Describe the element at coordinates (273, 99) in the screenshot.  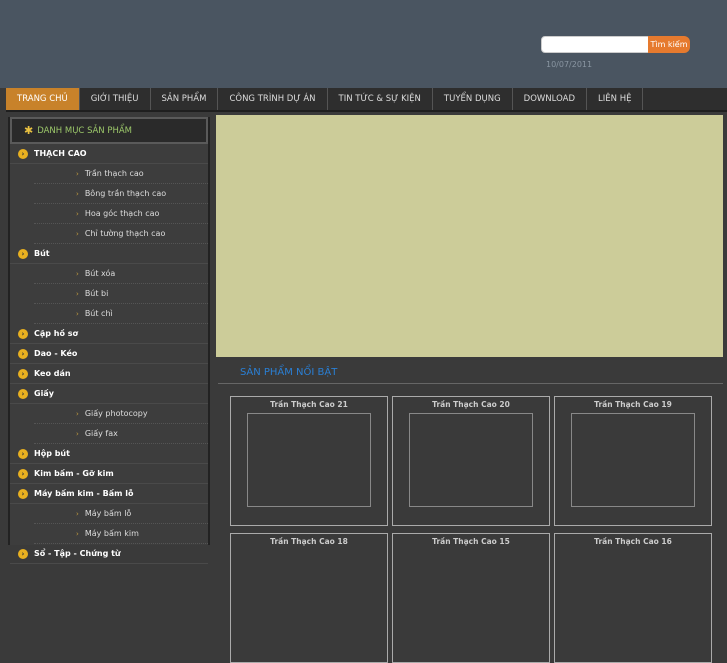
I see `nav-projects: CÔNG TRÌNH DỰ ÁN` at that location.